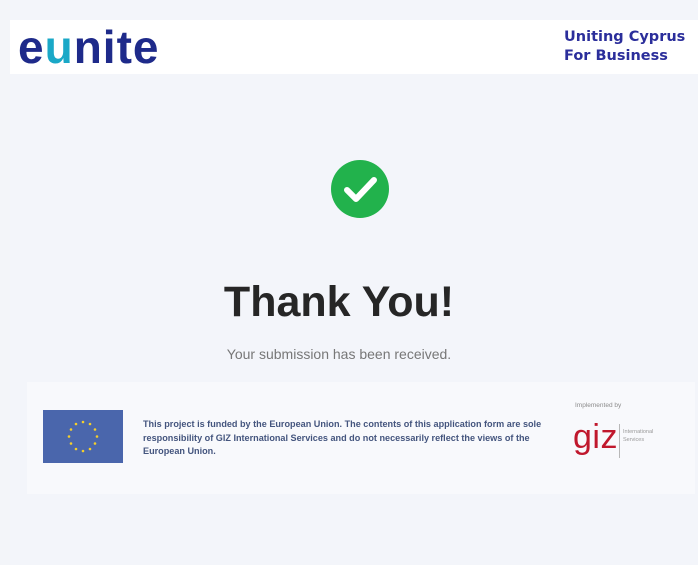 The width and height of the screenshot is (698, 565). Describe the element at coordinates (619, 441) in the screenshot. I see `giz-logo-divider` at that location.